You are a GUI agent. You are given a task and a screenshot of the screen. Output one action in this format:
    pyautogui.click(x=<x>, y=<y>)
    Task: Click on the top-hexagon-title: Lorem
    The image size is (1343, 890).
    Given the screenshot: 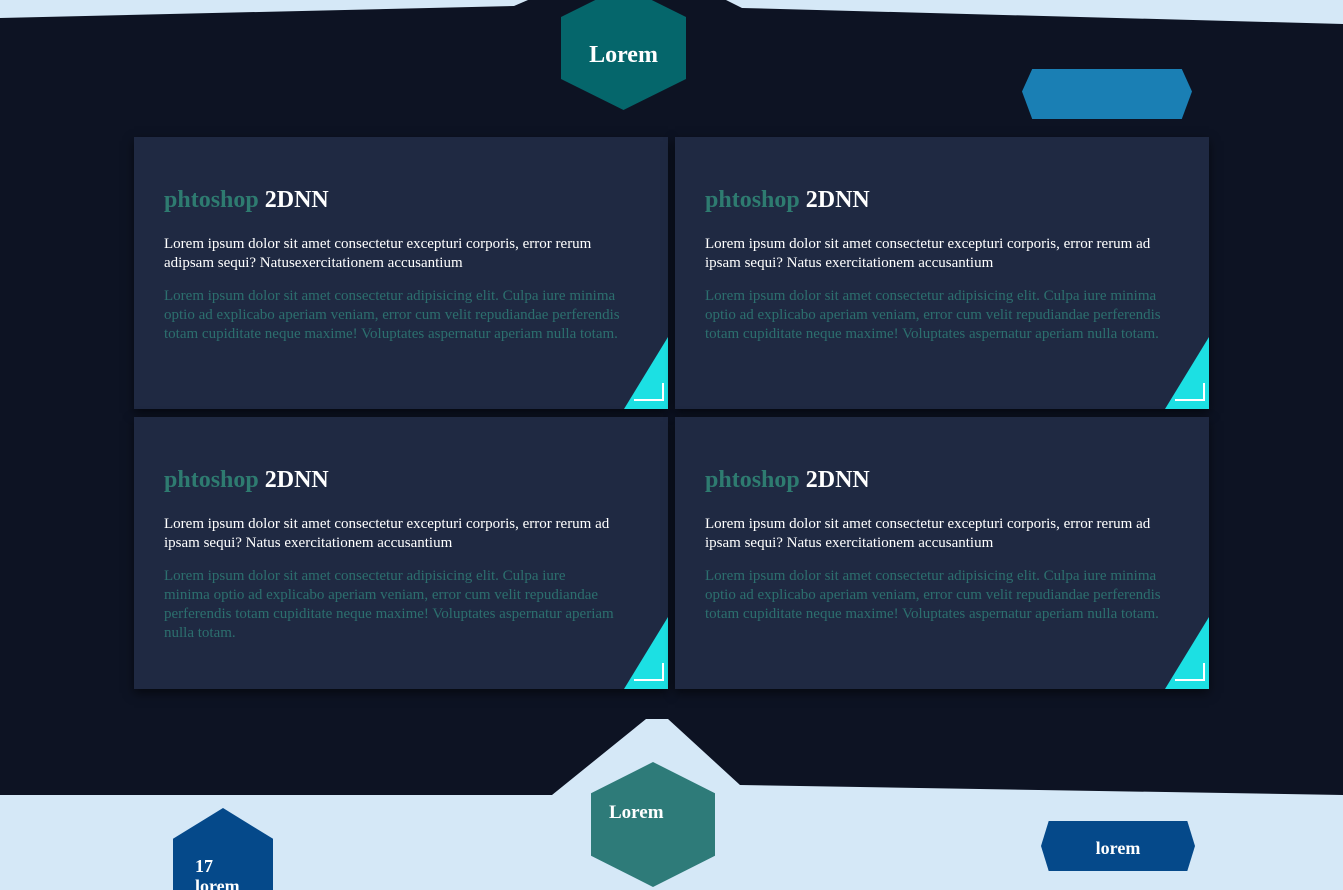 What is the action you would take?
    pyautogui.click(x=623, y=54)
    